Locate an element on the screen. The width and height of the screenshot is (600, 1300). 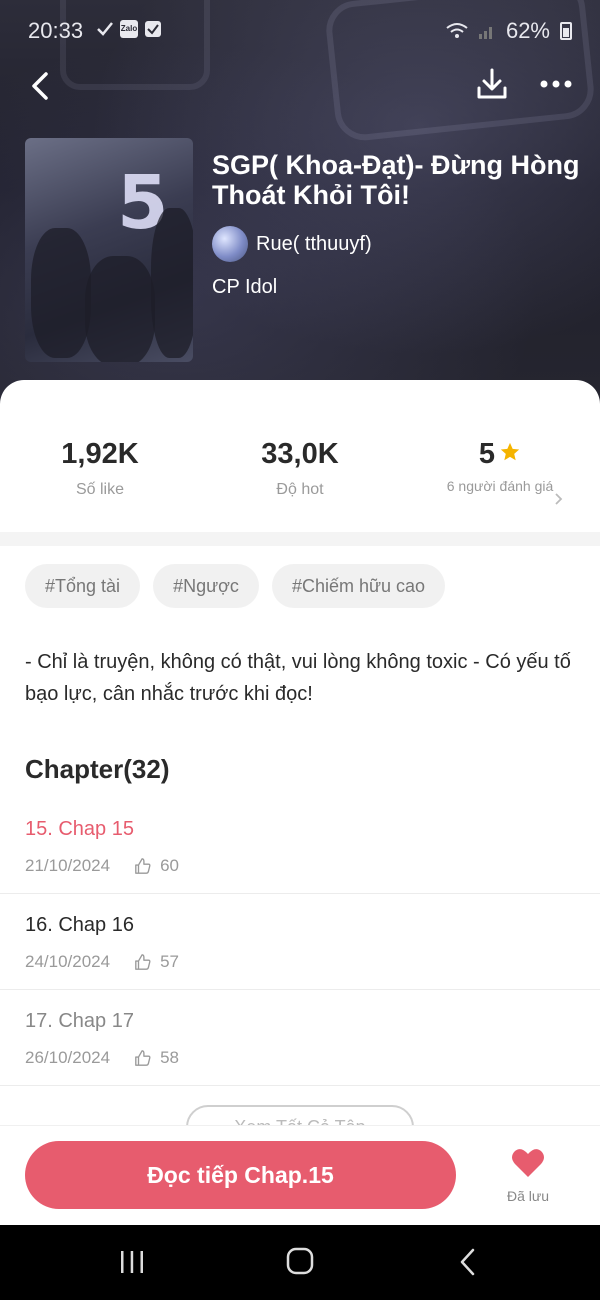
star-icon is located at coordinates (510, 452).